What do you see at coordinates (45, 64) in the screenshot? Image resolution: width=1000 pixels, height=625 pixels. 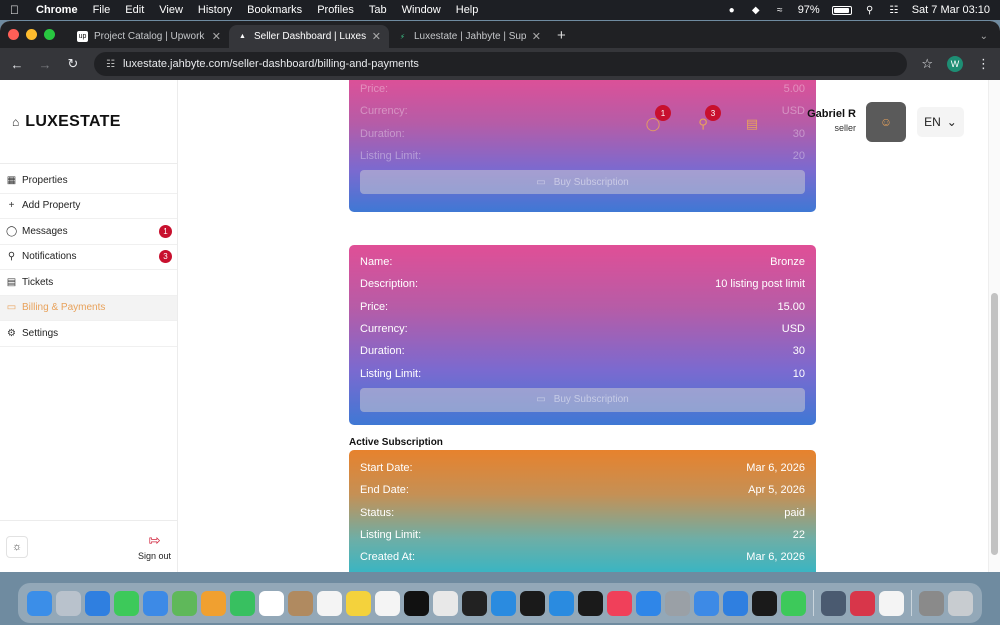 I see `forward-button: →` at bounding box center [45, 64].